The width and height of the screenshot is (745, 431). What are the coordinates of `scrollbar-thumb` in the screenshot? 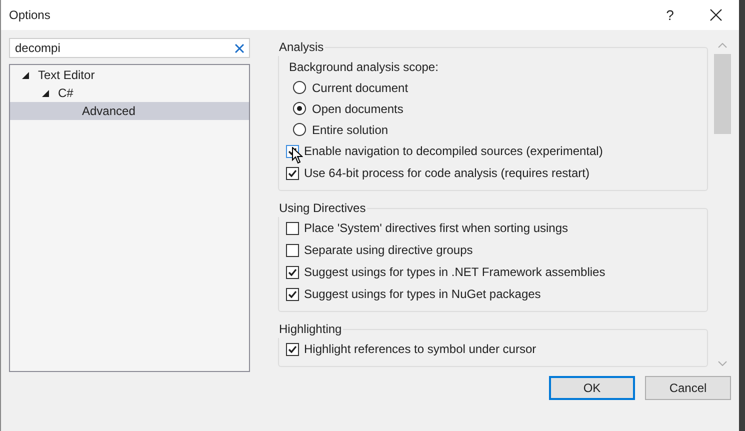 It's located at (722, 94).